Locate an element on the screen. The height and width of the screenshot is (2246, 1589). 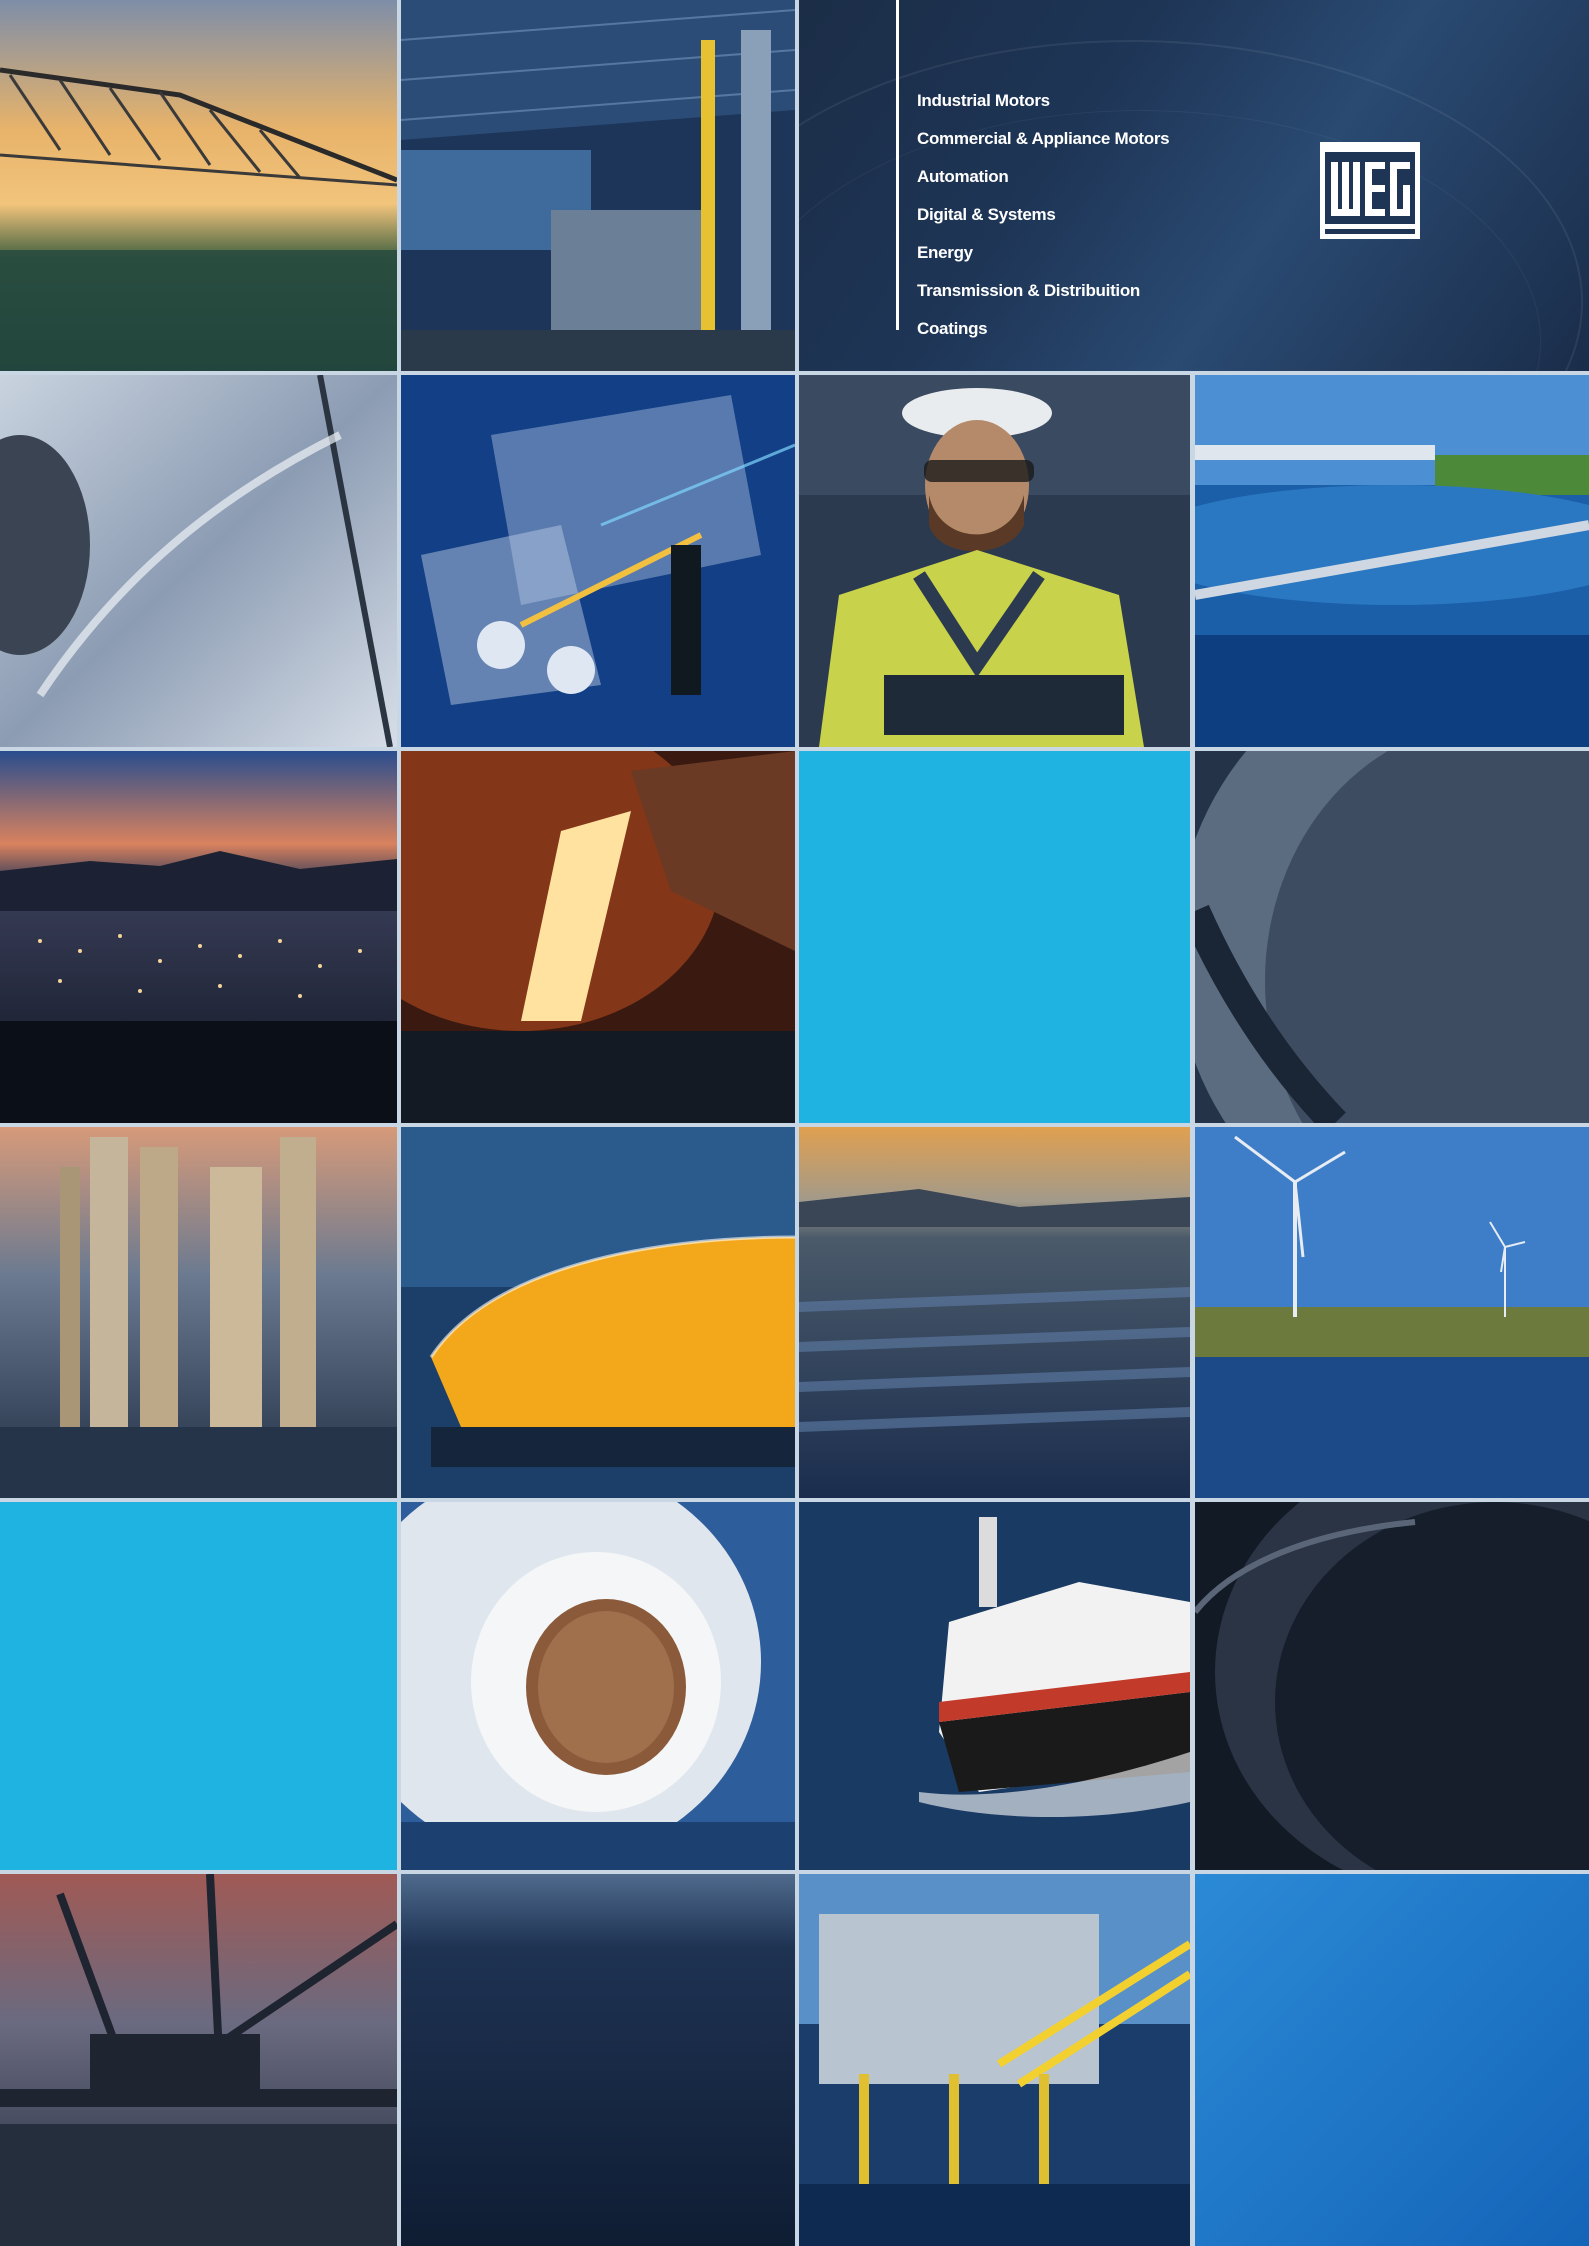
category-item: Energy is located at coordinates (1043, 253).